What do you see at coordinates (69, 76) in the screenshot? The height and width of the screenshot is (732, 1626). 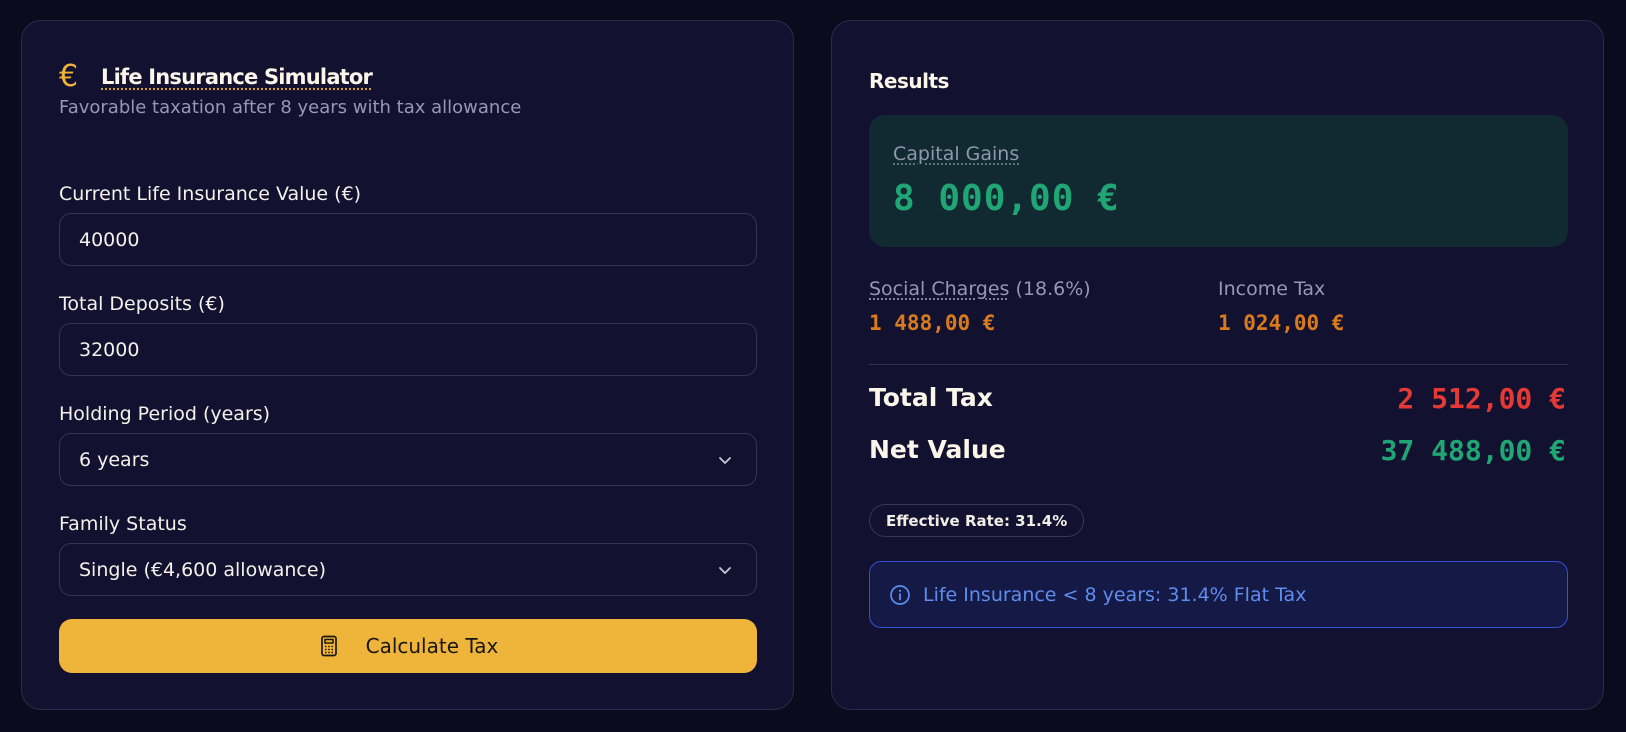 I see `euro-icon: €` at bounding box center [69, 76].